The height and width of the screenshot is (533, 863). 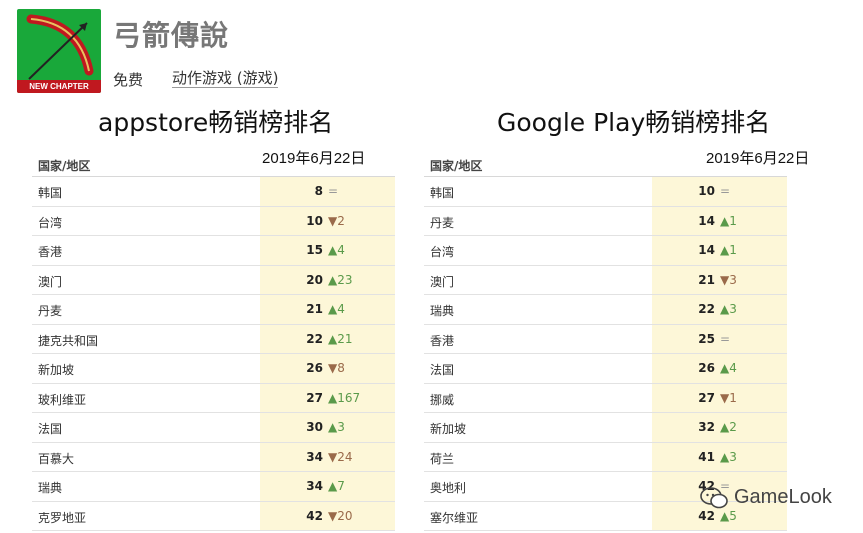 I want to click on rank-cell: 22 ▲21, so click(x=327, y=338).